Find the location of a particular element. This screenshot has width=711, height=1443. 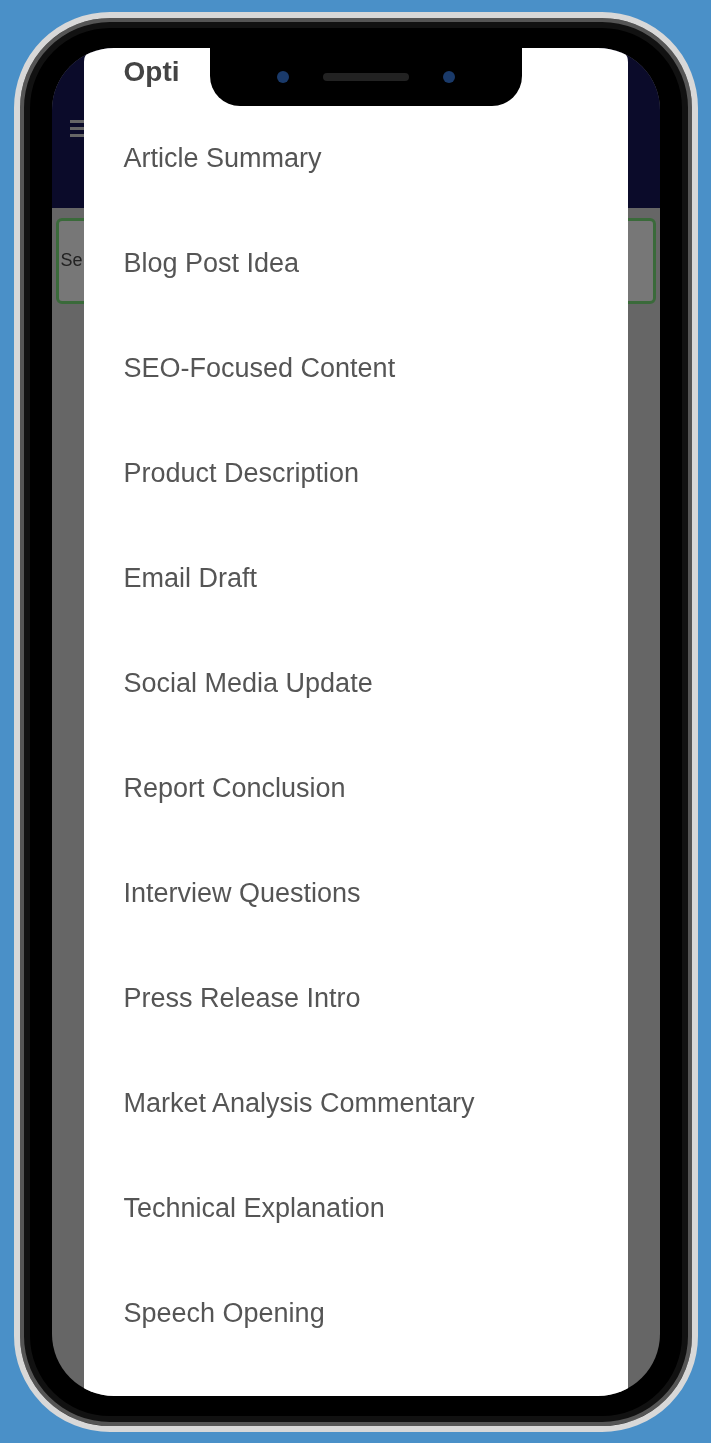

option-item: SEO-Focused Content is located at coordinates (355, 368).